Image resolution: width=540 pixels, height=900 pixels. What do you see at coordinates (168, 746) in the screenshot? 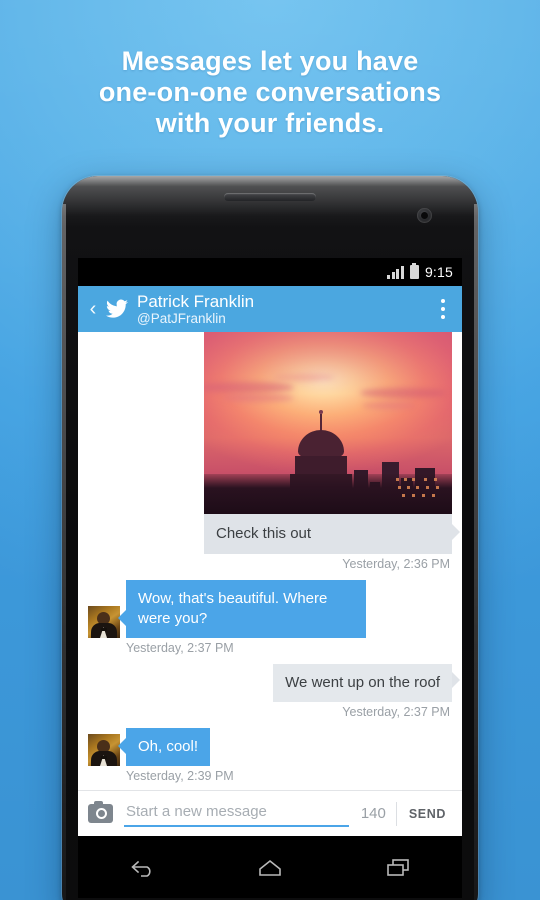
I see `message-text: Oh, cool!` at bounding box center [168, 746].